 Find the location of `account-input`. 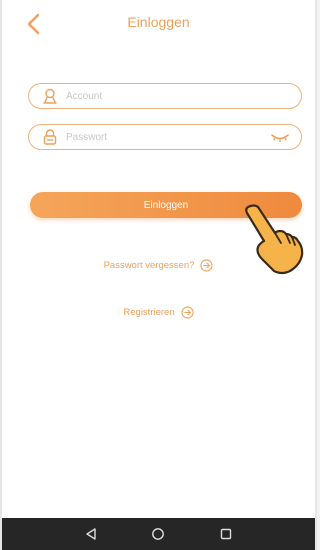

account-input is located at coordinates (183, 96).